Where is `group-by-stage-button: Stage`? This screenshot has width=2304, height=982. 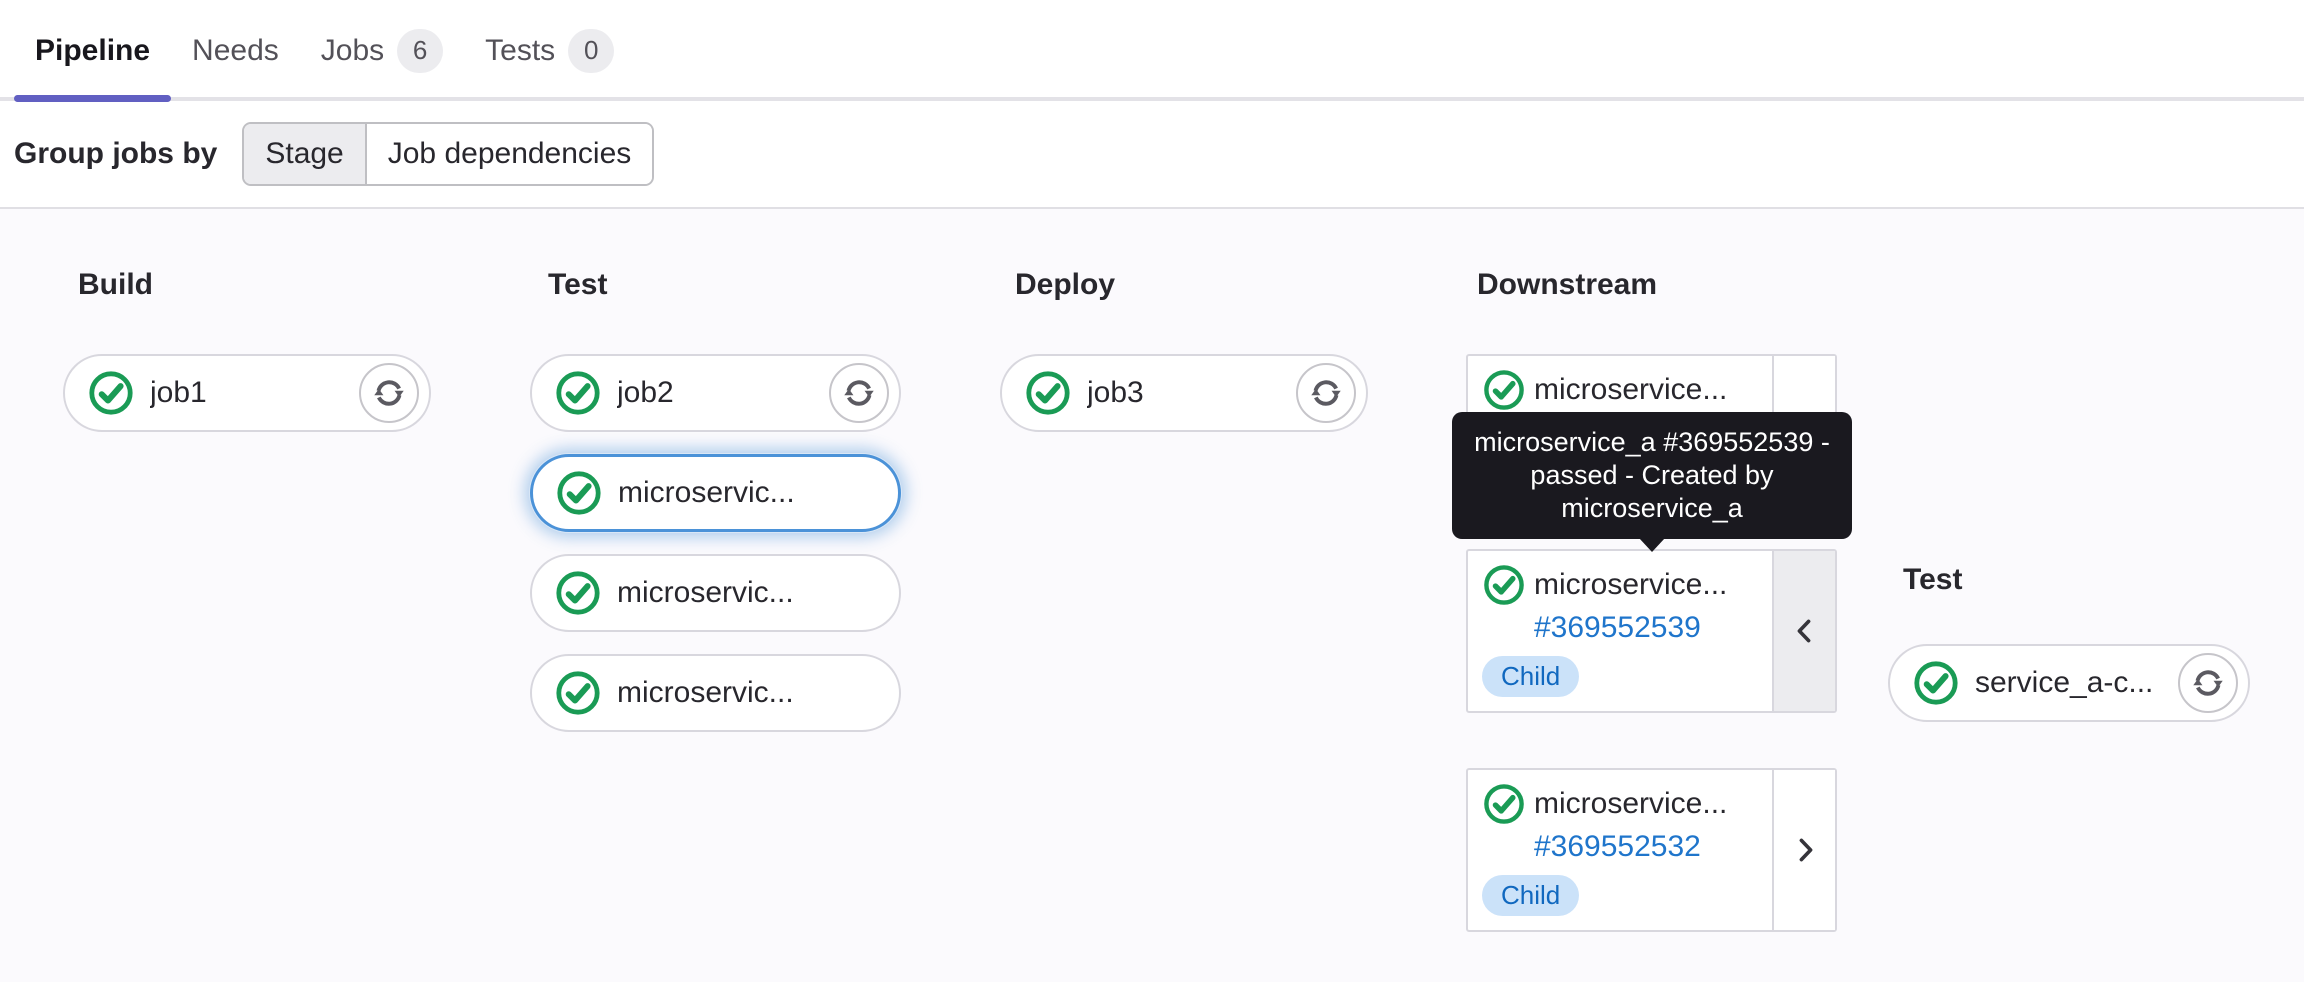
group-by-stage-button: Stage is located at coordinates (305, 154).